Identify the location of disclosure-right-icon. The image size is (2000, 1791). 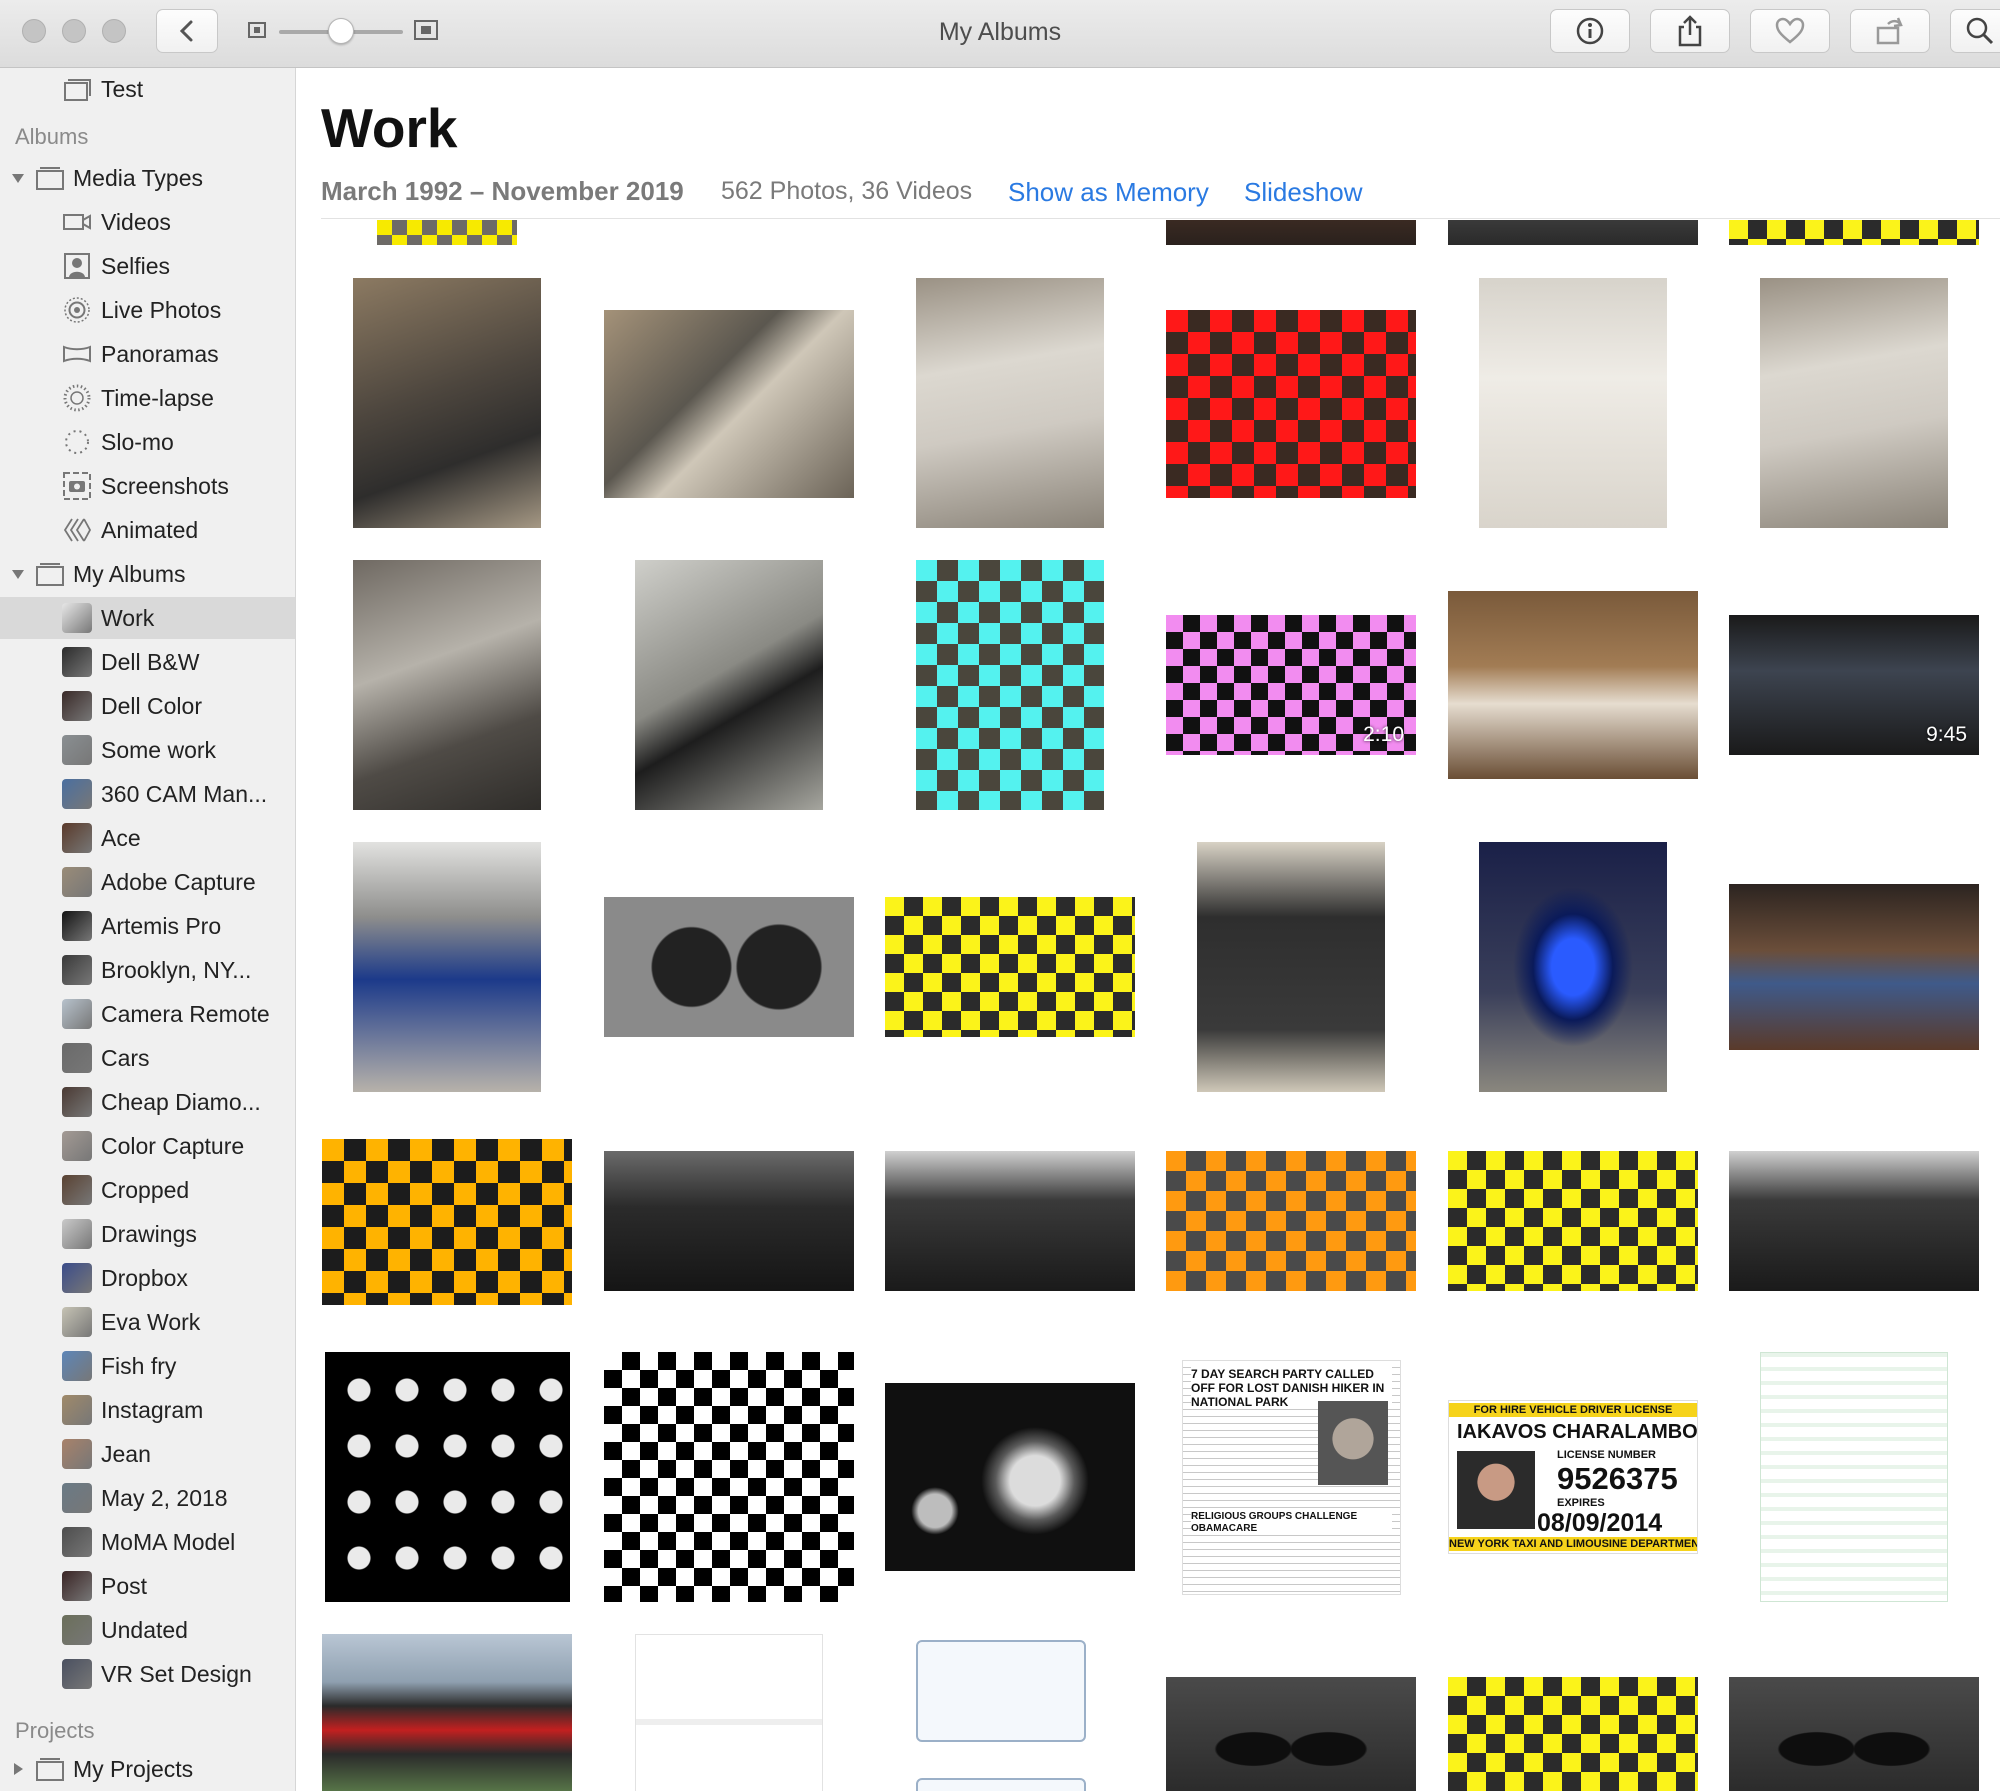
(18, 1769).